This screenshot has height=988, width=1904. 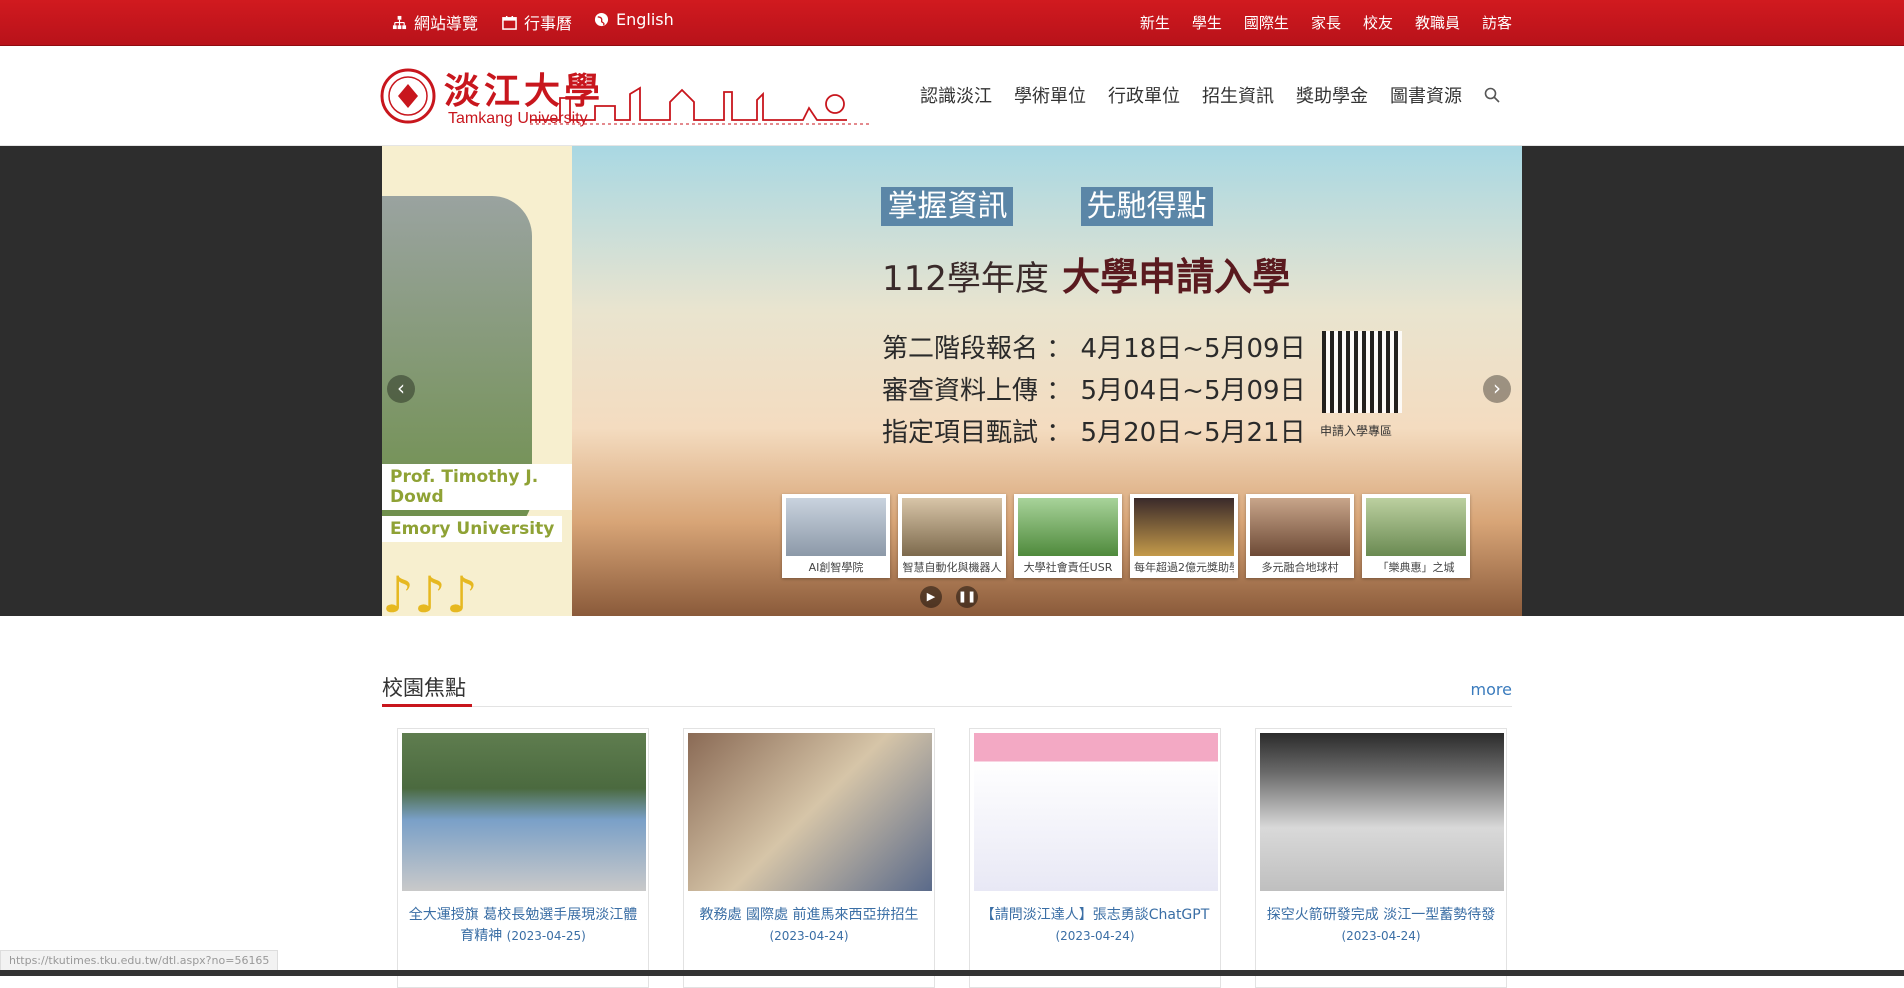 What do you see at coordinates (546, 936) in the screenshot?
I see `news-date: (2023-04-25)` at bounding box center [546, 936].